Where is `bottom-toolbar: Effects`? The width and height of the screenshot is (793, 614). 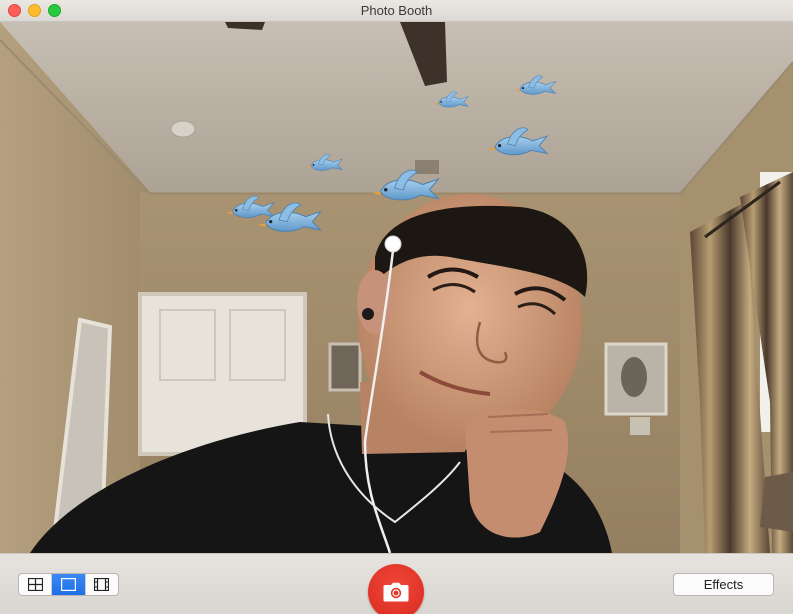 bottom-toolbar: Effects is located at coordinates (396, 583).